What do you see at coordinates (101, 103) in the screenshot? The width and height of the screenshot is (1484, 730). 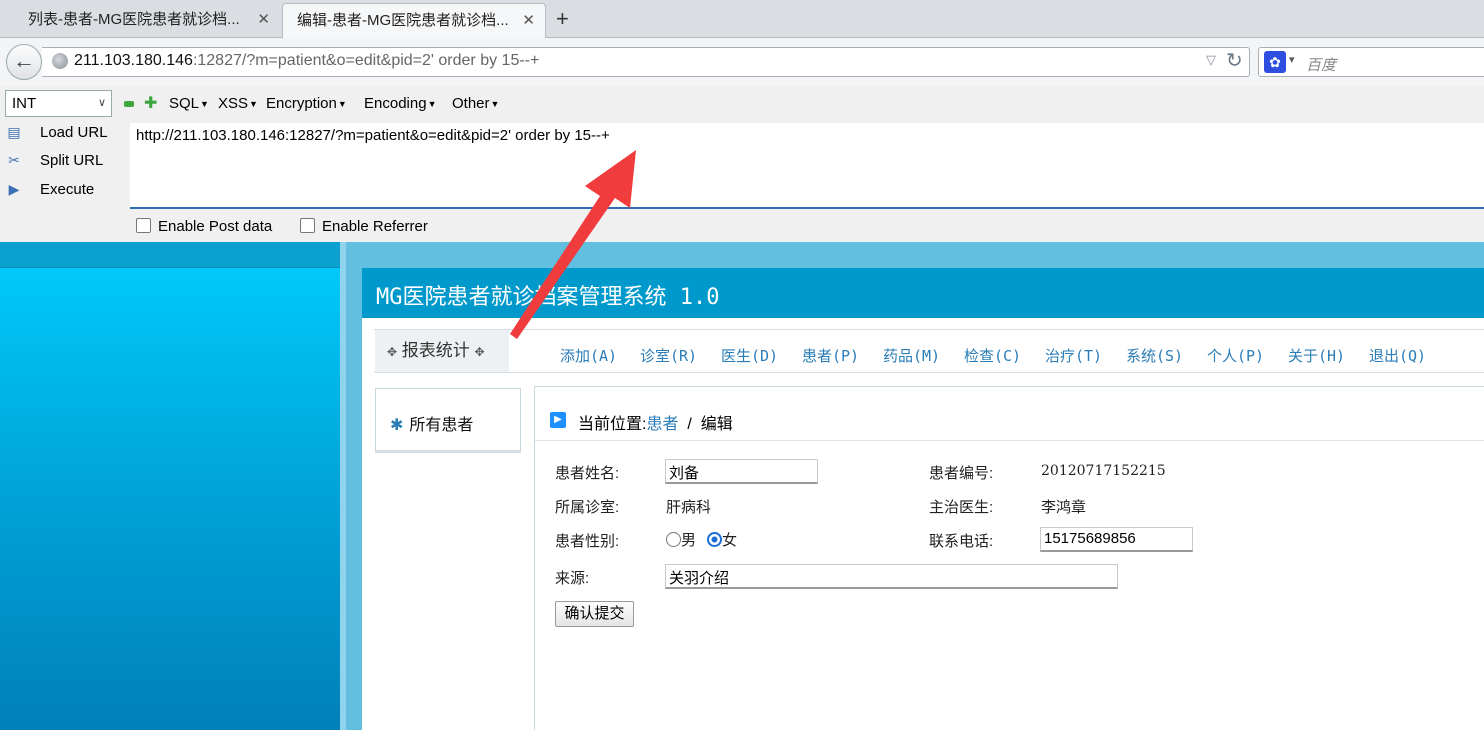 I see `chevron-down-icon: ∨` at bounding box center [101, 103].